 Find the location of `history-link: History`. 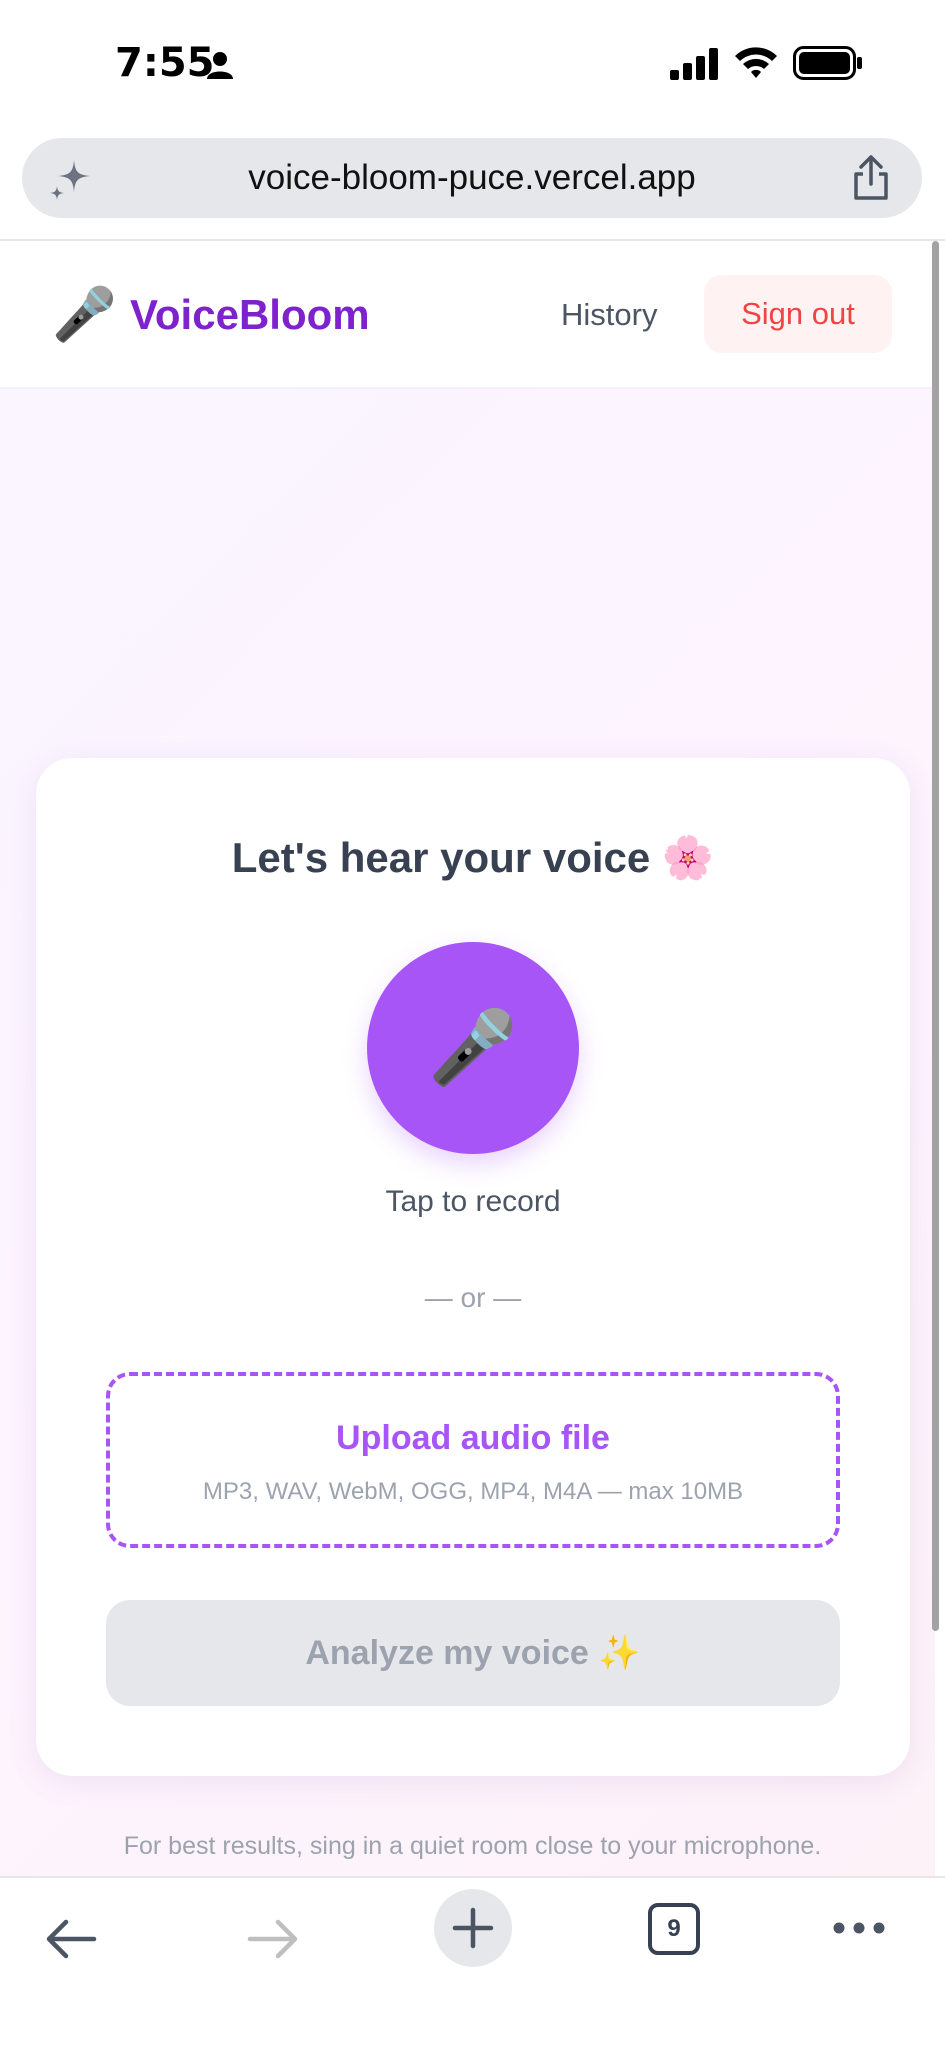

history-link: History is located at coordinates (609, 315).